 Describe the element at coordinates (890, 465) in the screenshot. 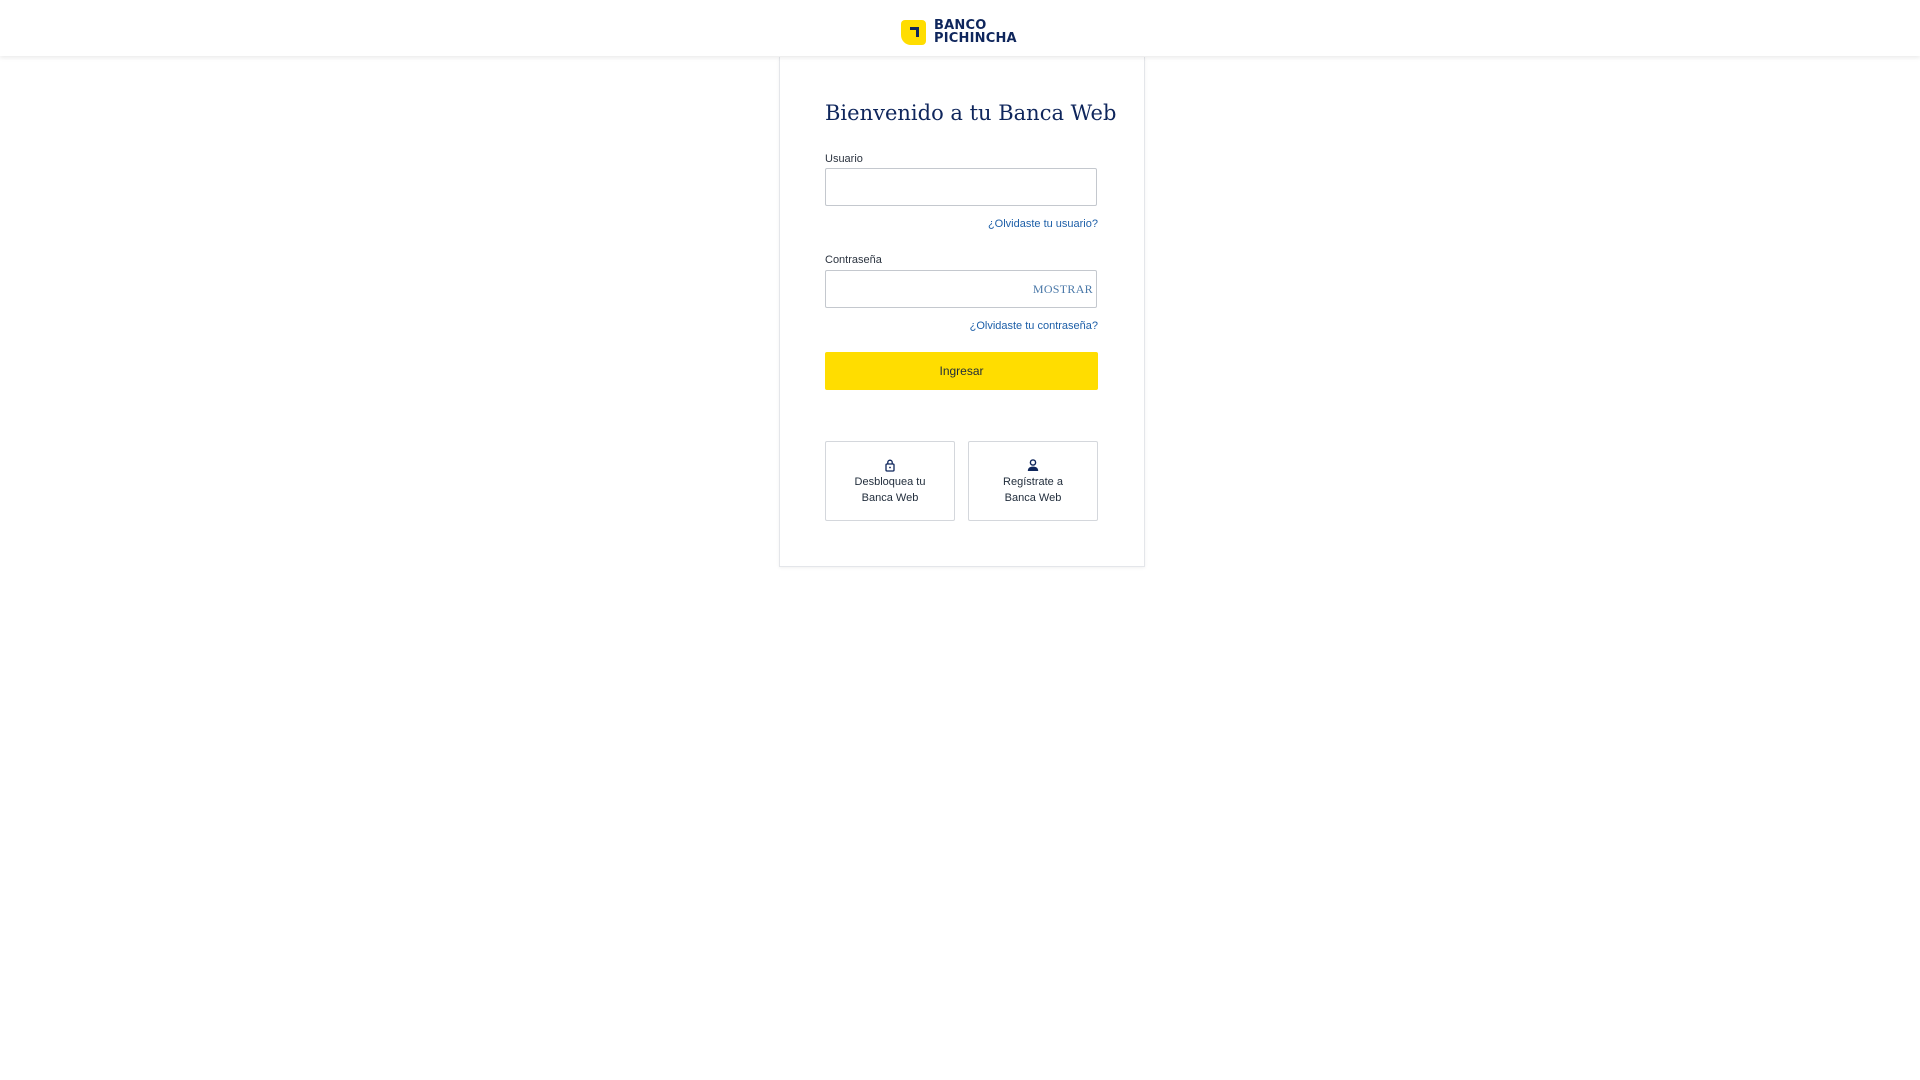

I see `lock-icon` at that location.